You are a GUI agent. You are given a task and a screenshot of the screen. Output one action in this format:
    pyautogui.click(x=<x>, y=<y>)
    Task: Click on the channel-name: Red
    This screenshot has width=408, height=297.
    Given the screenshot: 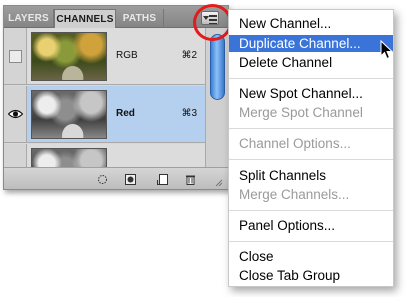 What is the action you would take?
    pyautogui.click(x=125, y=113)
    